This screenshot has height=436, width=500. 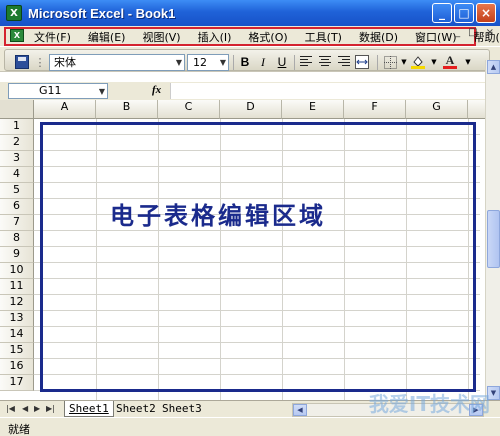 I want to click on row-header: 17, so click(x=17, y=383).